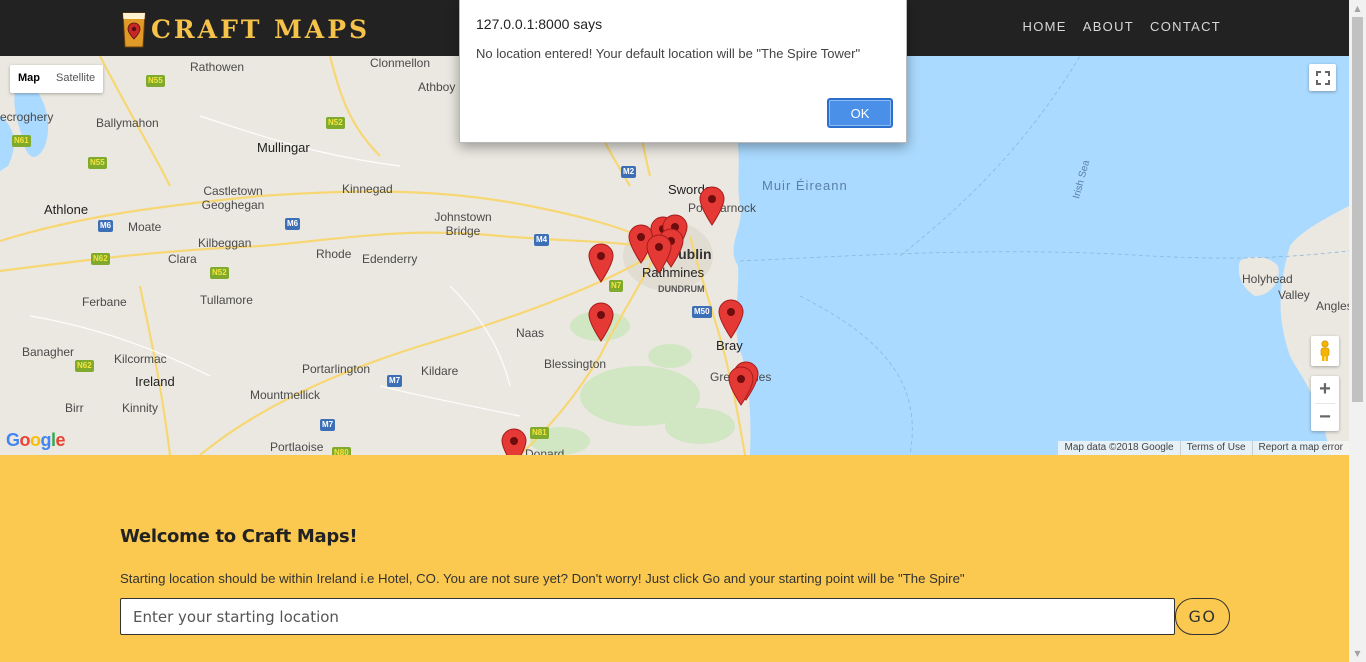  I want to click on zoom-out-button: −, so click(1325, 417).